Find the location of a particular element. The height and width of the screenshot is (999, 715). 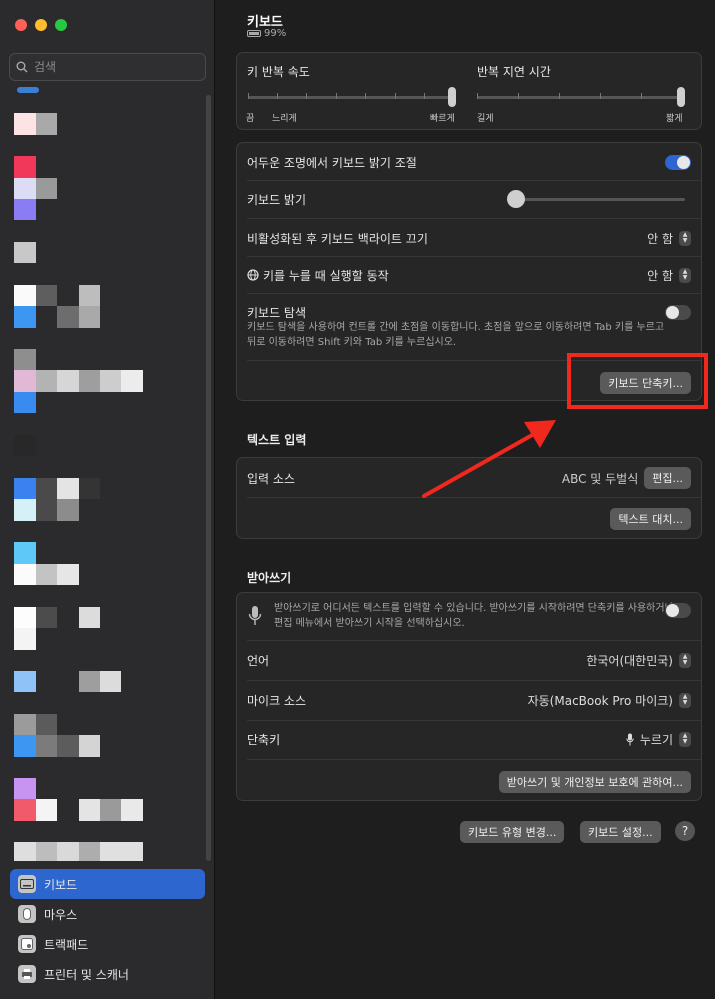

sidebar-item-mouse: 마우스 is located at coordinates (107, 914).